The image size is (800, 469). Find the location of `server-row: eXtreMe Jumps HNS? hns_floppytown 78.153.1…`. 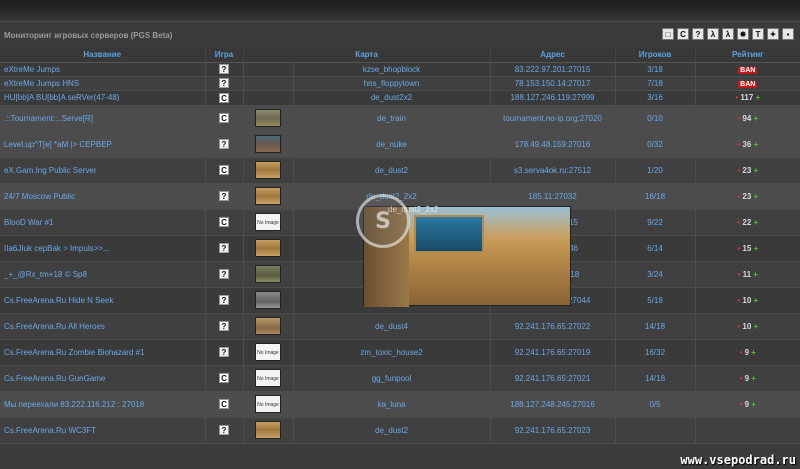

server-row: eXtreMe Jumps HNS? hns_floppytown 78.153.1… is located at coordinates (400, 83).